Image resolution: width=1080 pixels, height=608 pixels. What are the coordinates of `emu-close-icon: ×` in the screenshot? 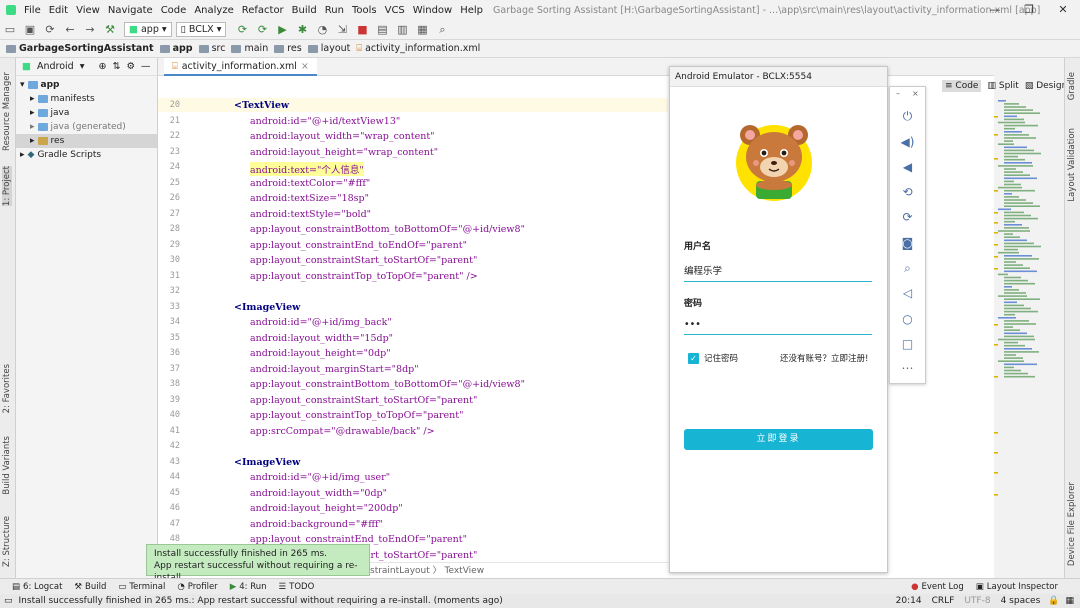 It's located at (915, 93).